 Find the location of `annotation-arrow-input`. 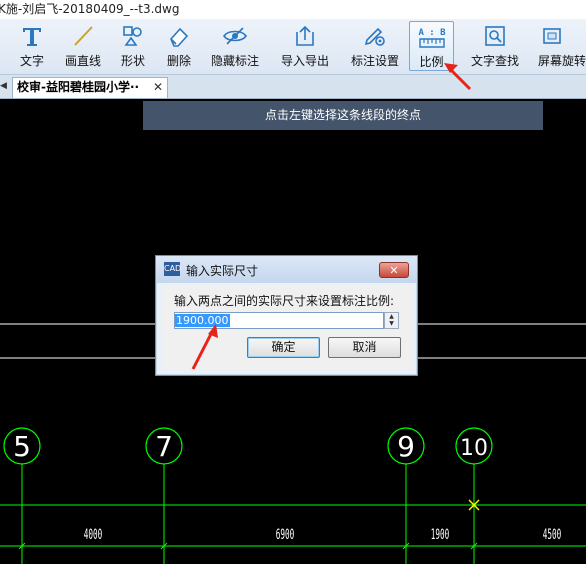

annotation-arrow-input is located at coordinates (204, 347).